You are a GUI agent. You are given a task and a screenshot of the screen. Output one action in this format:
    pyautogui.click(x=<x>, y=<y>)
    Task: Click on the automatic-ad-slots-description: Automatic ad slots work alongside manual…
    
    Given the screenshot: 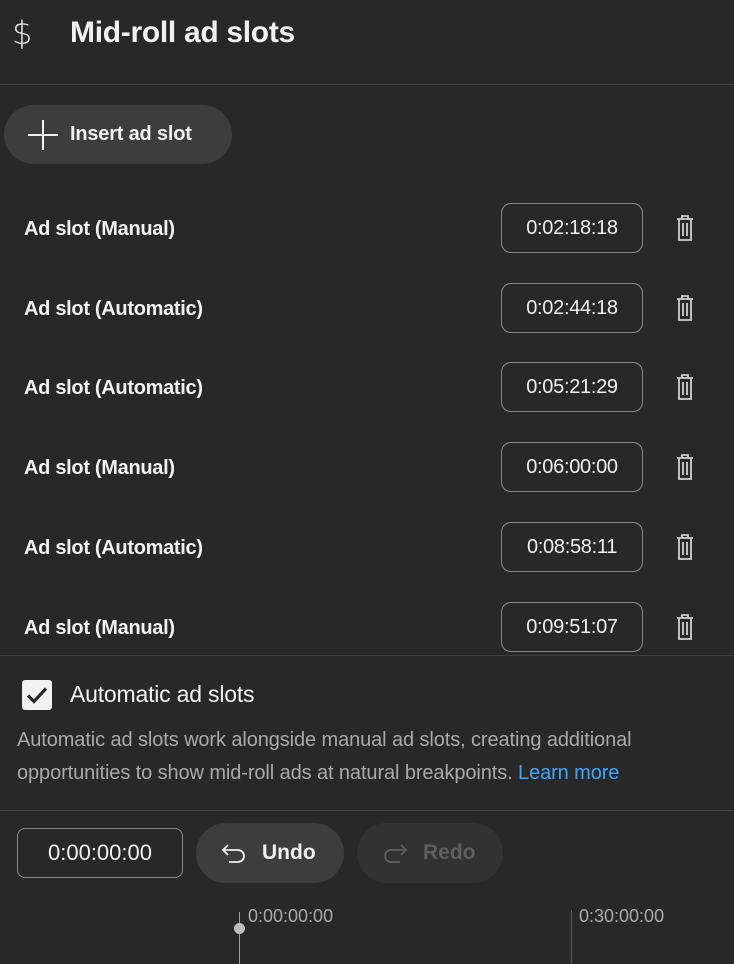 What is the action you would take?
    pyautogui.click(x=367, y=757)
    